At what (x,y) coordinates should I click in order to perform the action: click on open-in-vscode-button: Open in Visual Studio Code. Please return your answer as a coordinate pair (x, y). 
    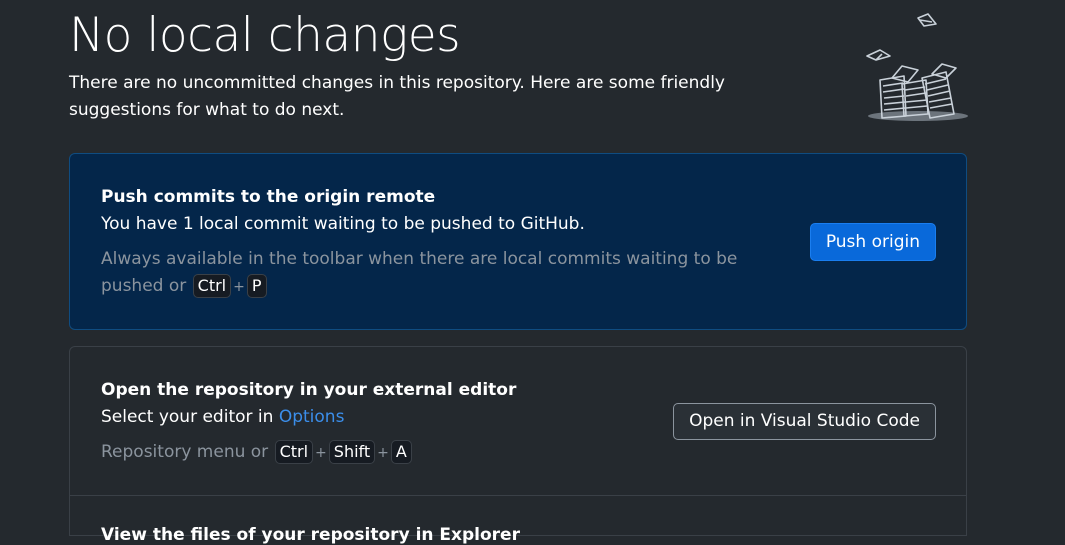
    Looking at the image, I should click on (804, 421).